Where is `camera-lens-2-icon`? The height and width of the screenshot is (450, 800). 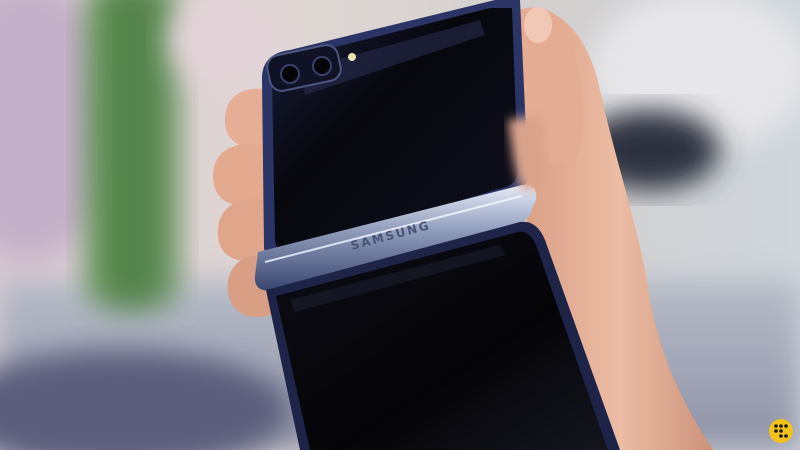 camera-lens-2-icon is located at coordinates (322, 66).